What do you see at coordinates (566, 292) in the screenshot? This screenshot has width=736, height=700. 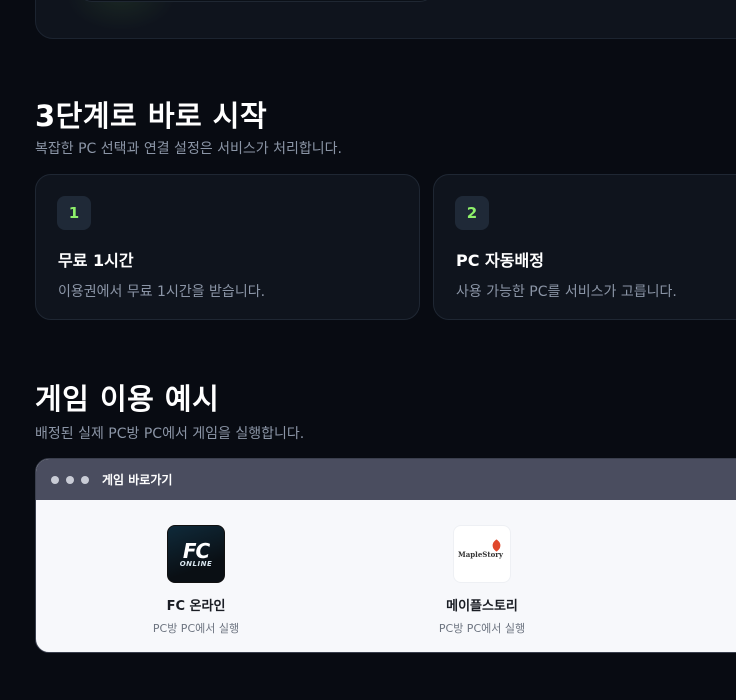 I see `step-description: 사용 가능한 PC를 서비스가 고릅니다.` at bounding box center [566, 292].